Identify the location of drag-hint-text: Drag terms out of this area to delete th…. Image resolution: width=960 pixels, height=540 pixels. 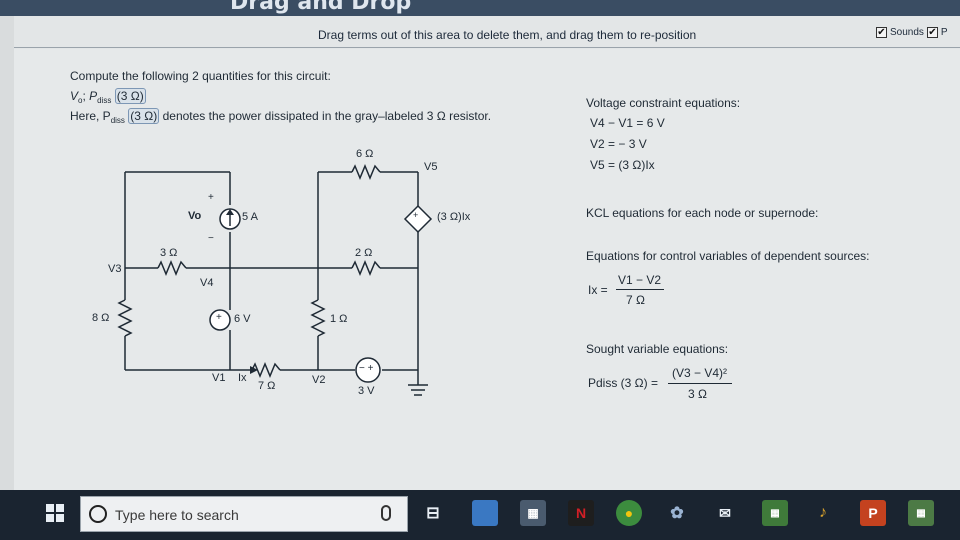
(507, 35).